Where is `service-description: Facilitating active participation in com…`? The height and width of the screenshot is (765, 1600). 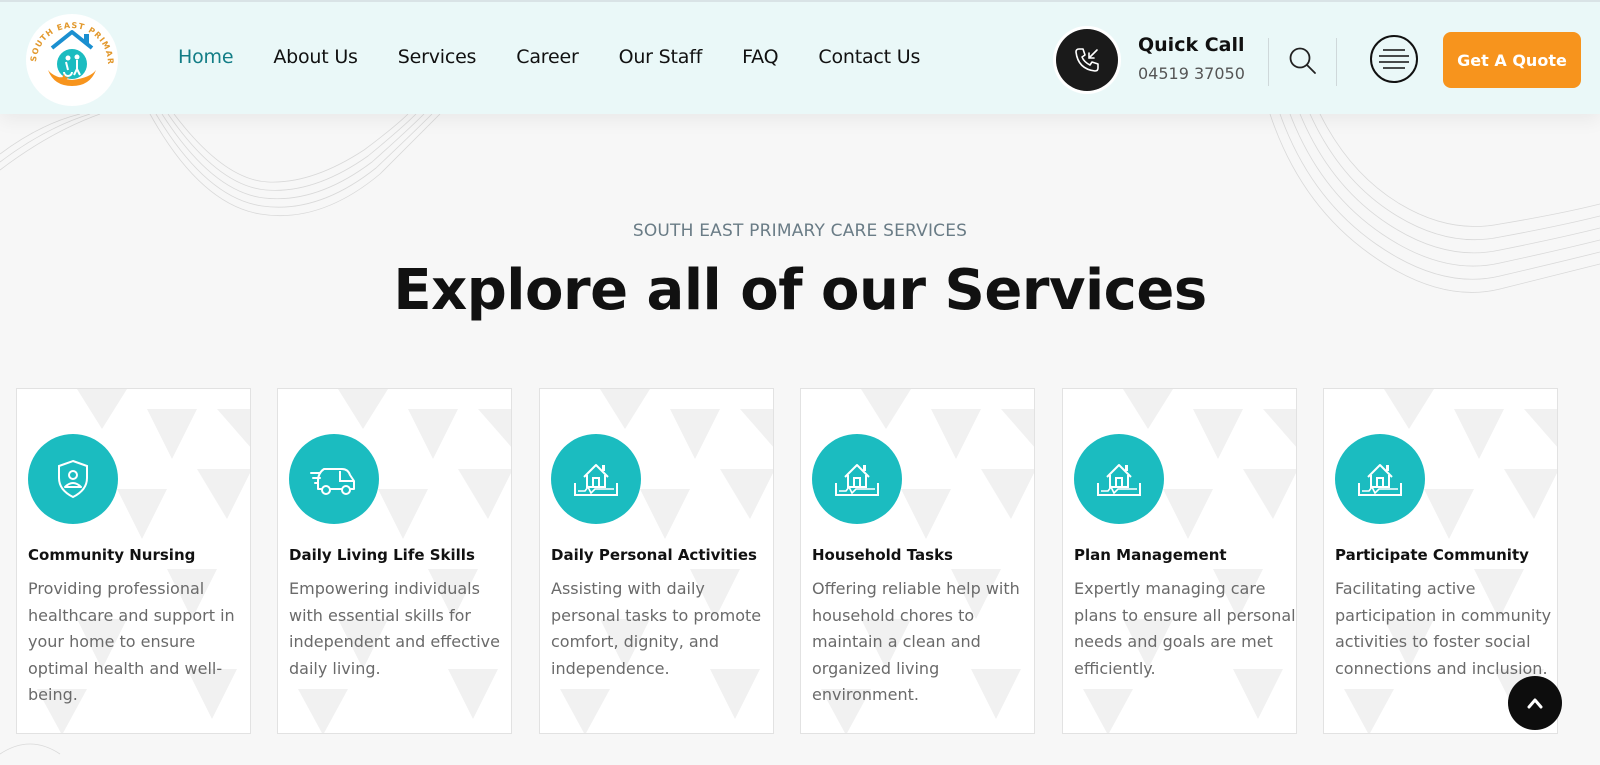 service-description: Facilitating active participation in com… is located at coordinates (1443, 628).